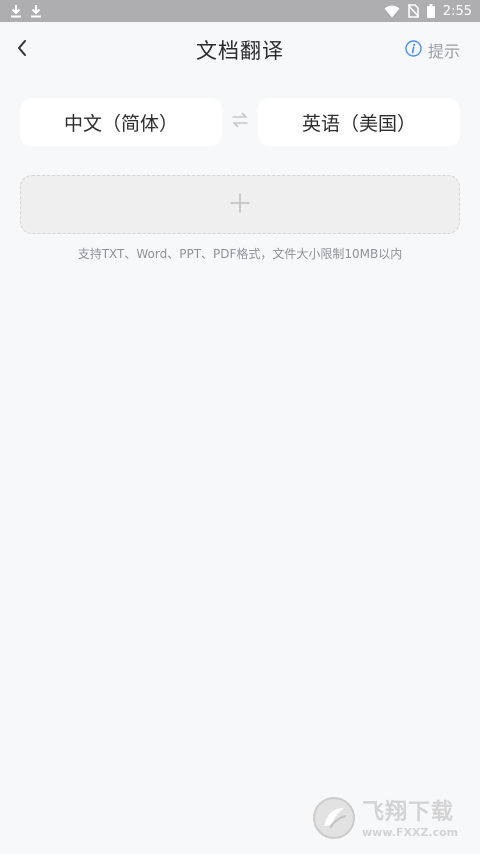 Image resolution: width=480 pixels, height=854 pixels. Describe the element at coordinates (443, 51) in the screenshot. I see `hint-label: 提示` at that location.